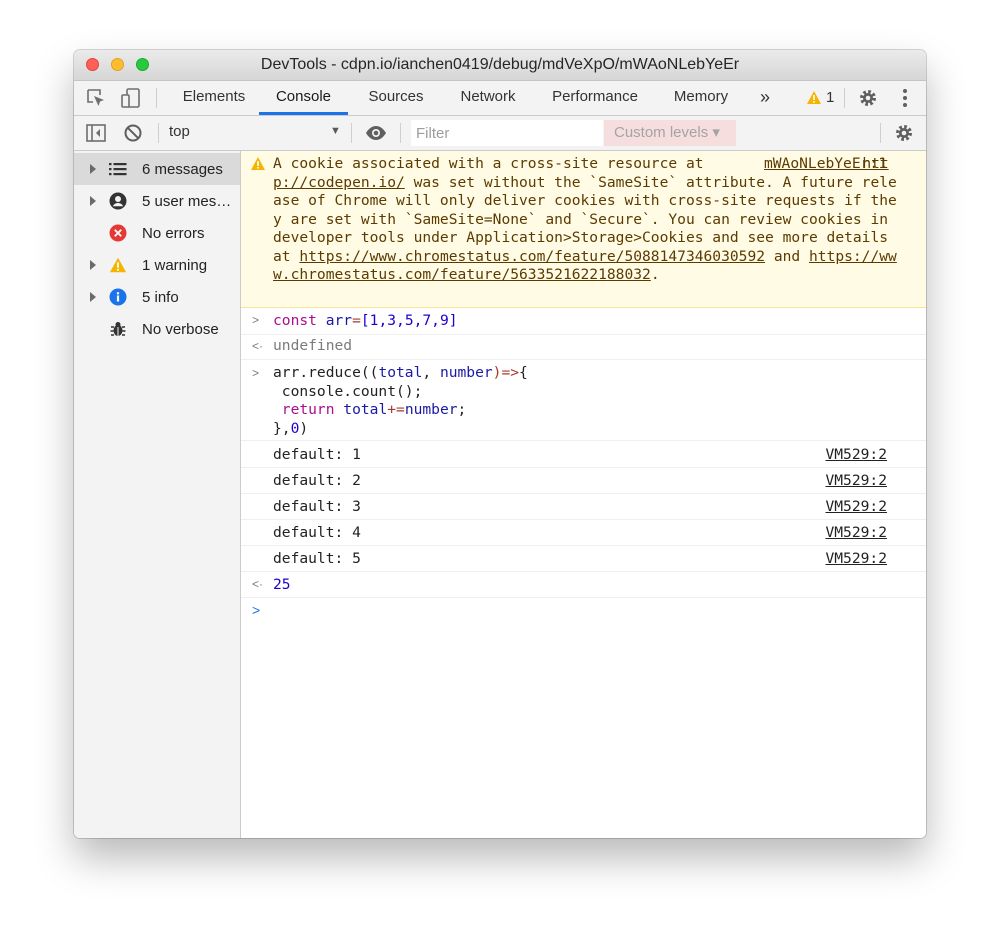 Image resolution: width=1000 pixels, height=936 pixels. I want to click on toggle-sidebar-icon, so click(96, 133).